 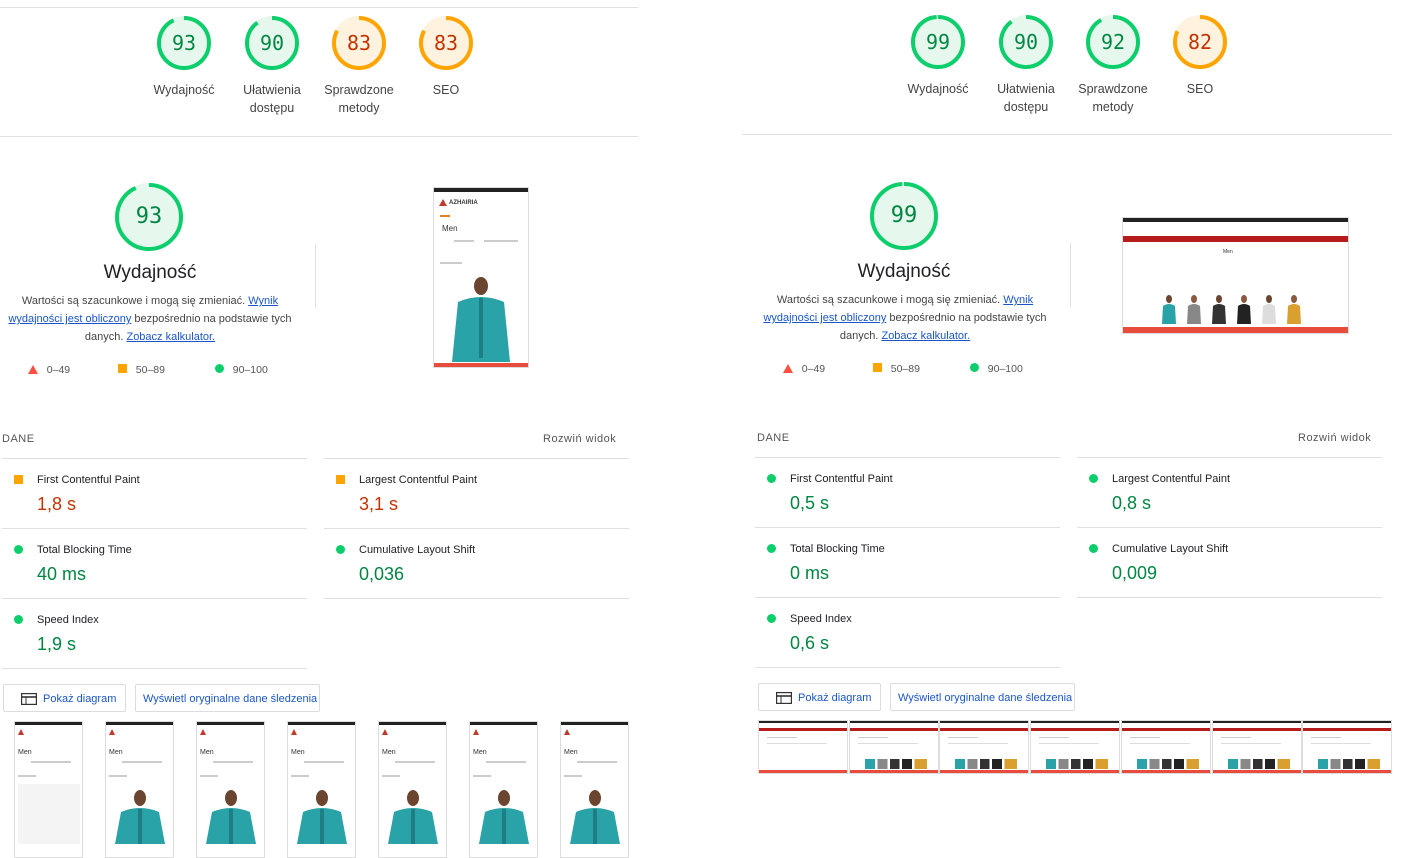 What do you see at coordinates (359, 65) in the screenshot?
I see `score-gauge: 83 Sprawdzone metody` at bounding box center [359, 65].